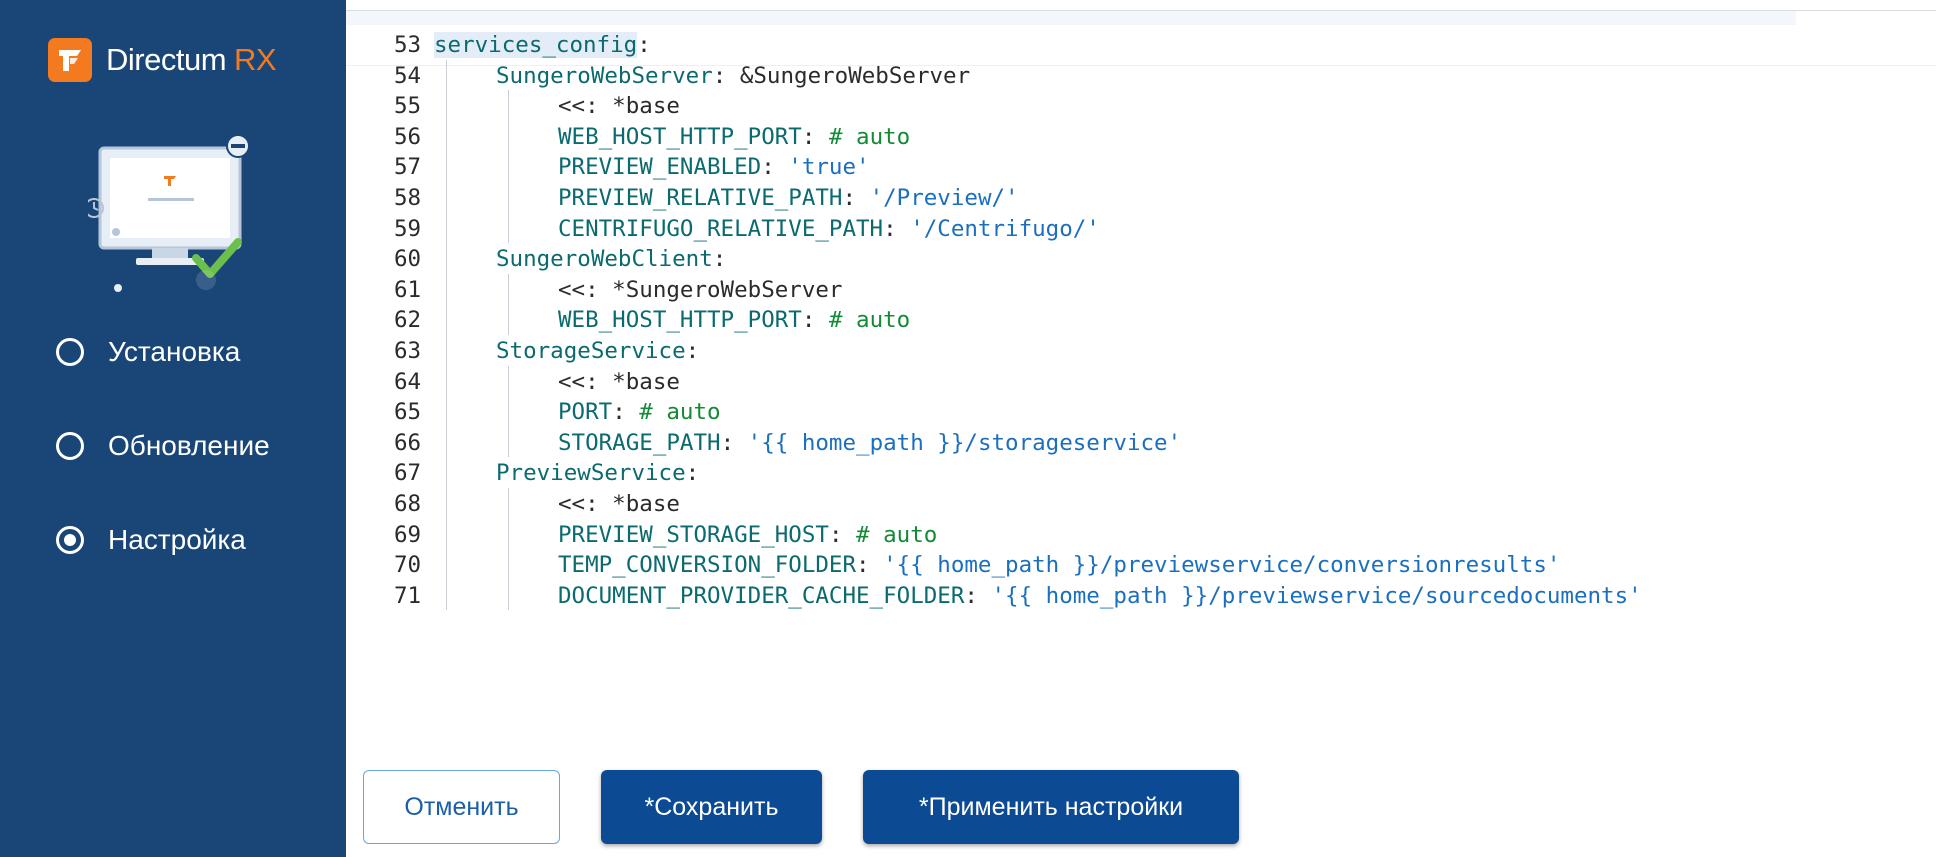 The image size is (1936, 857). What do you see at coordinates (186, 213) in the screenshot?
I see `workstation-illustration-icon` at bounding box center [186, 213].